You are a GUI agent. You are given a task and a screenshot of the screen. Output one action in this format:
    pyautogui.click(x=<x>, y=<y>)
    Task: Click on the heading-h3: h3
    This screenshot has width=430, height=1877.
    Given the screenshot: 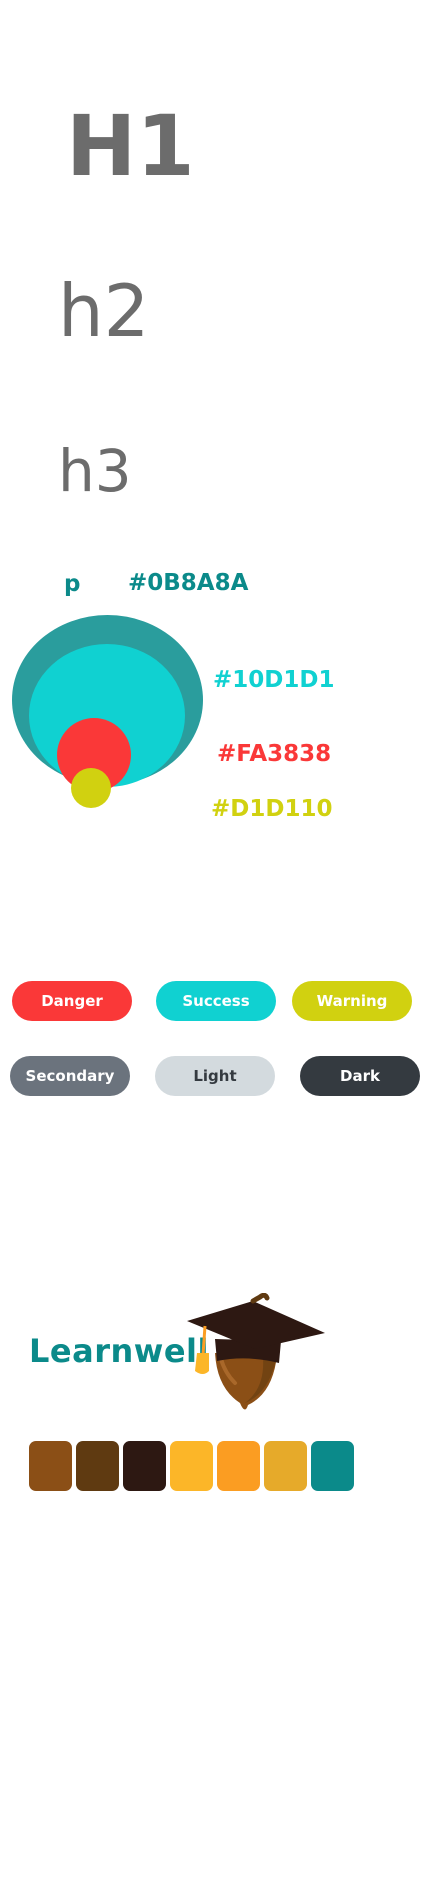 What is the action you would take?
    pyautogui.click(x=95, y=471)
    